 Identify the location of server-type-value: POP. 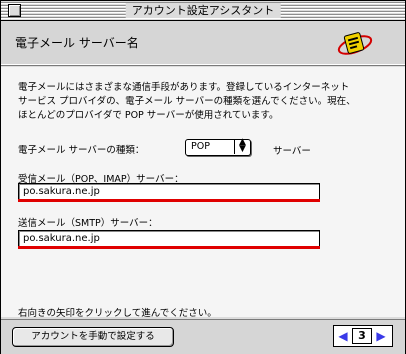
(200, 146).